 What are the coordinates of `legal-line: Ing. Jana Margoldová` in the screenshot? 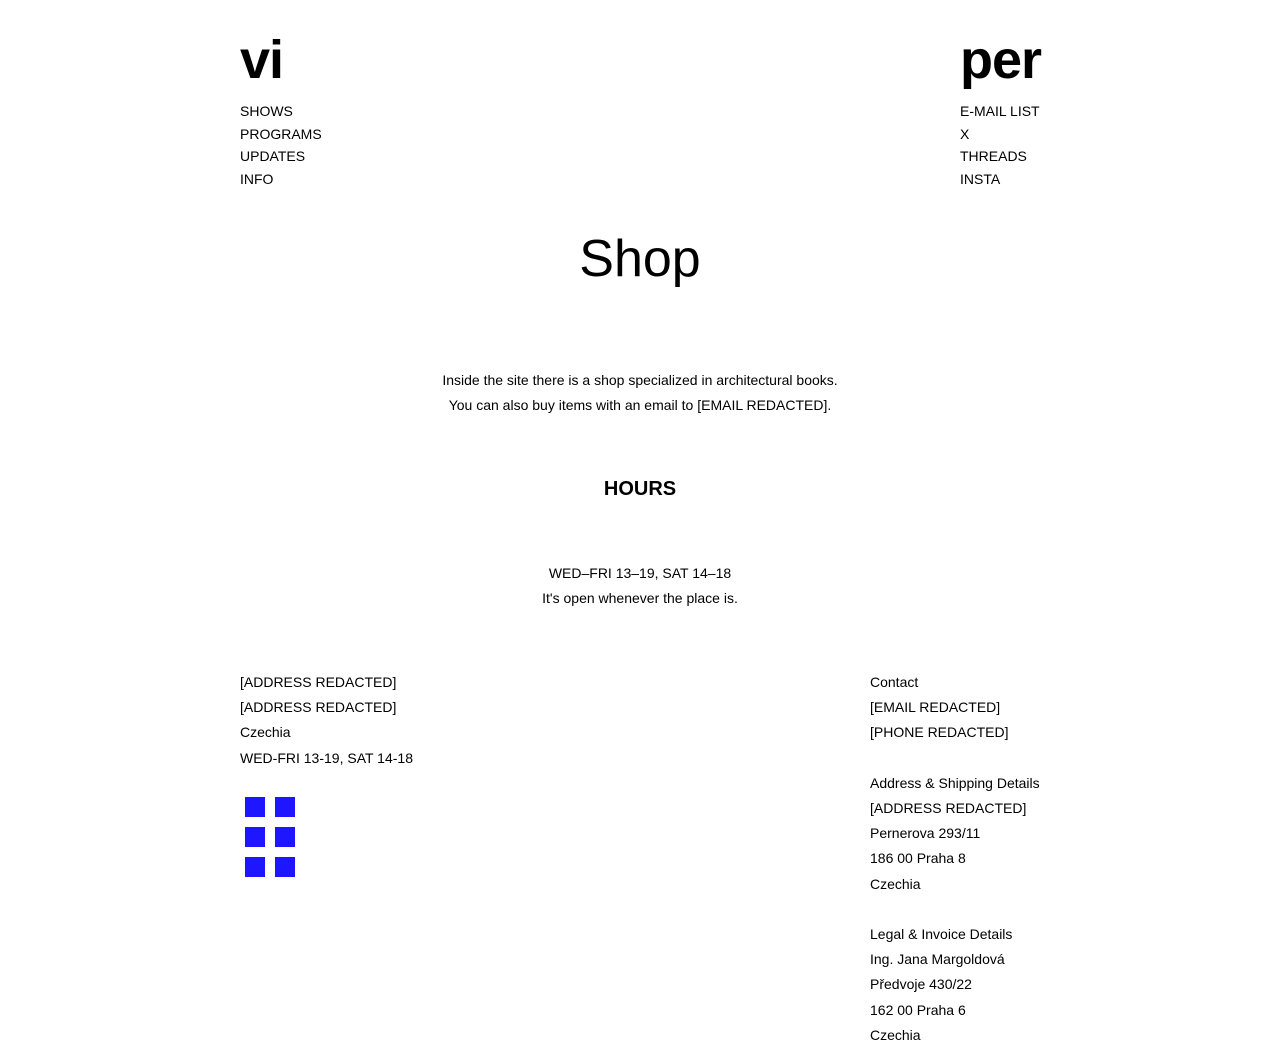 It's located at (937, 959).